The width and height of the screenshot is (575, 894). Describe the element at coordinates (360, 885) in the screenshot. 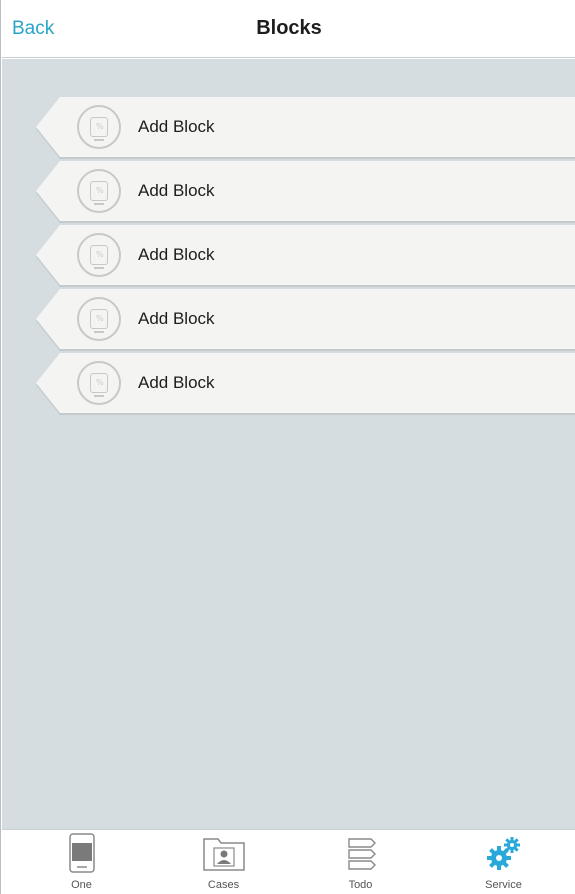

I see `tab-label: Todo` at that location.